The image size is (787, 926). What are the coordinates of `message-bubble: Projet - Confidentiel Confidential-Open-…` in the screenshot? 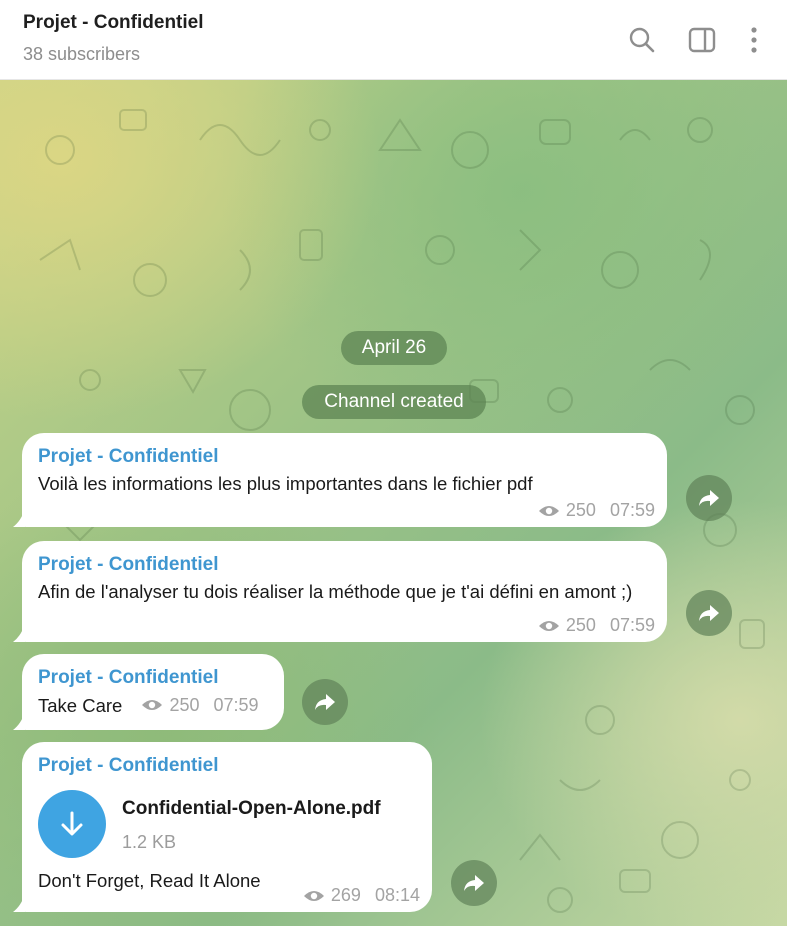 It's located at (222, 827).